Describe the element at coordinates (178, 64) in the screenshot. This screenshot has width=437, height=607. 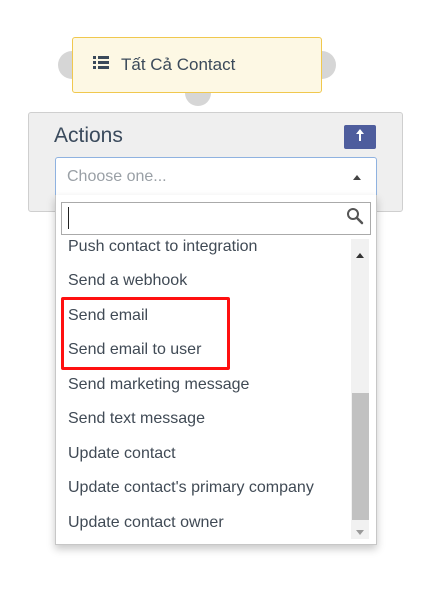
I see `node-title: Tất Cả Contact` at that location.